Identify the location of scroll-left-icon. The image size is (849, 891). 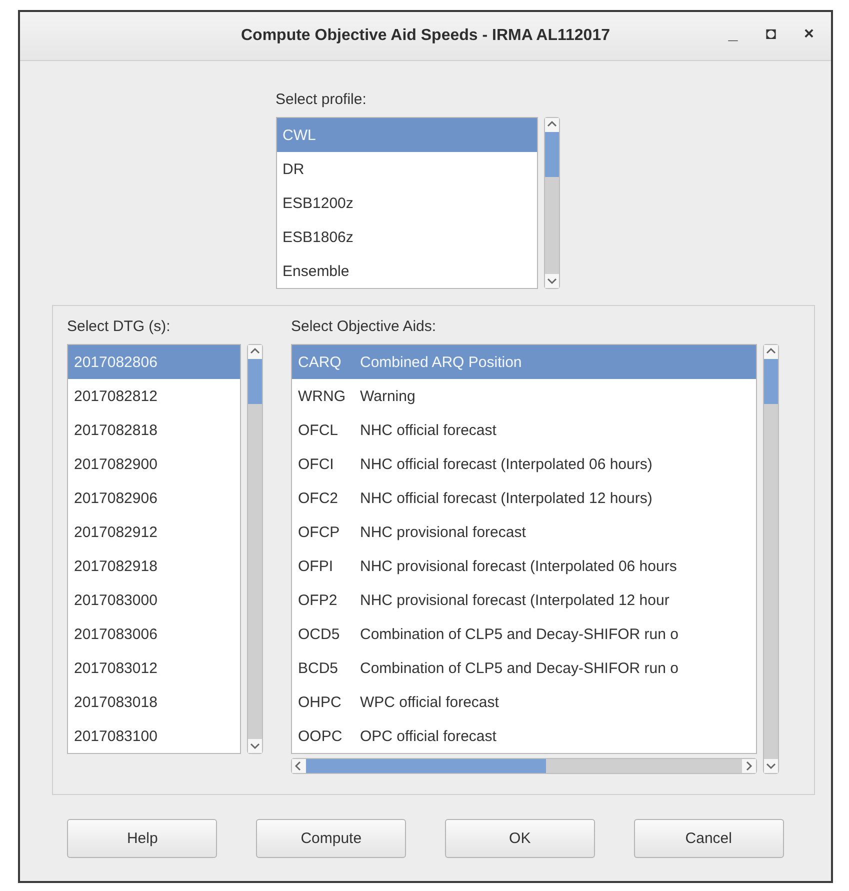
(299, 766).